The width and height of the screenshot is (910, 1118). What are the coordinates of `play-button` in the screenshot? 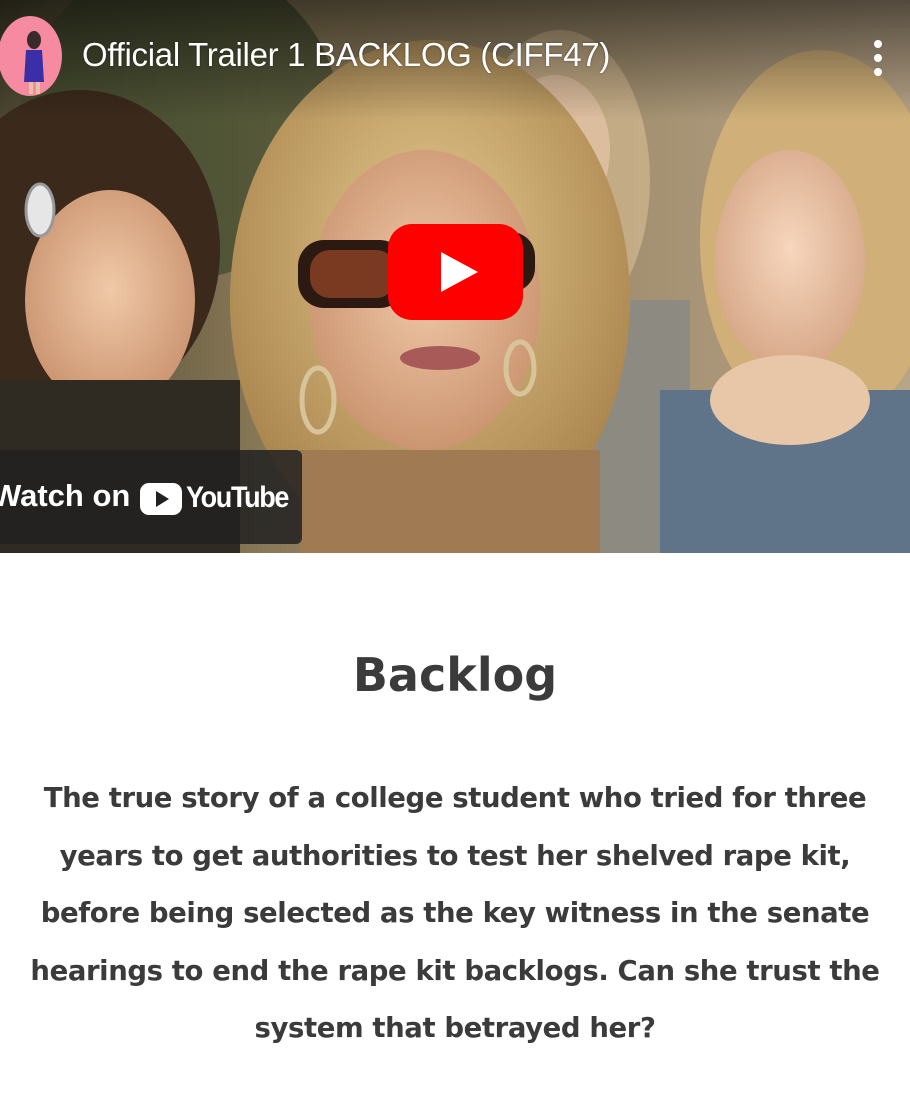 It's located at (455, 272).